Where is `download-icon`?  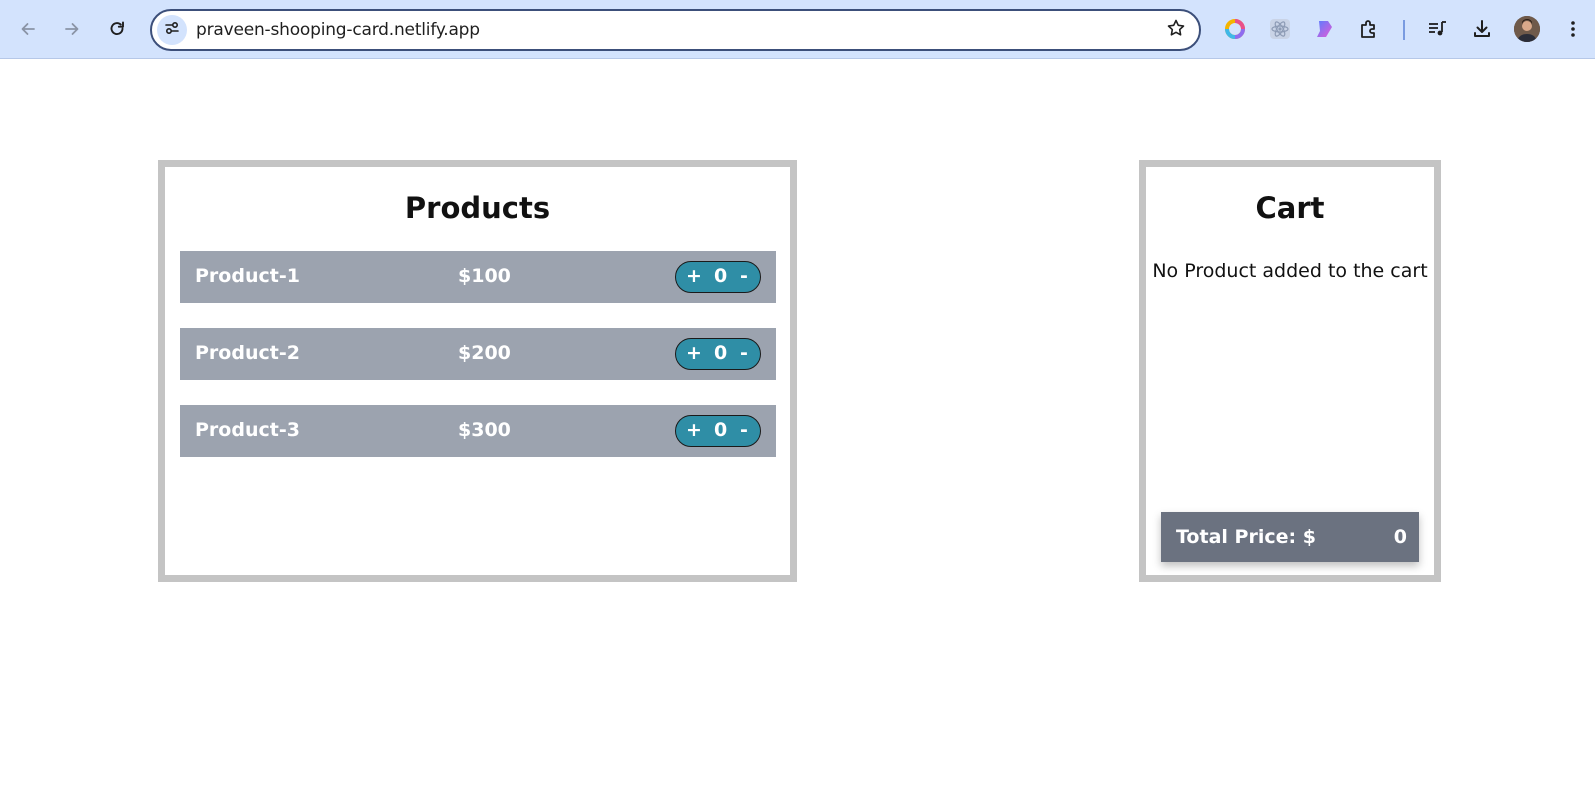
download-icon is located at coordinates (1482, 29).